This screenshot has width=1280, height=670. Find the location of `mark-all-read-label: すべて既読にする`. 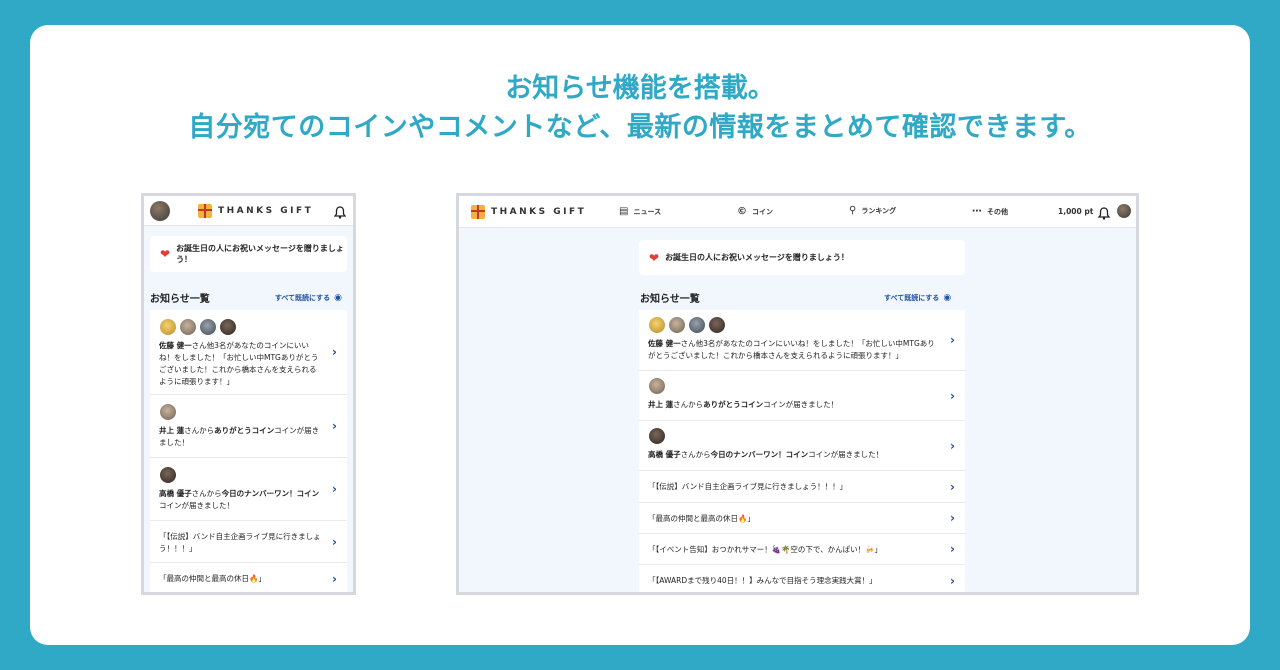

mark-all-read-label: すべて既読にする is located at coordinates (302, 298).